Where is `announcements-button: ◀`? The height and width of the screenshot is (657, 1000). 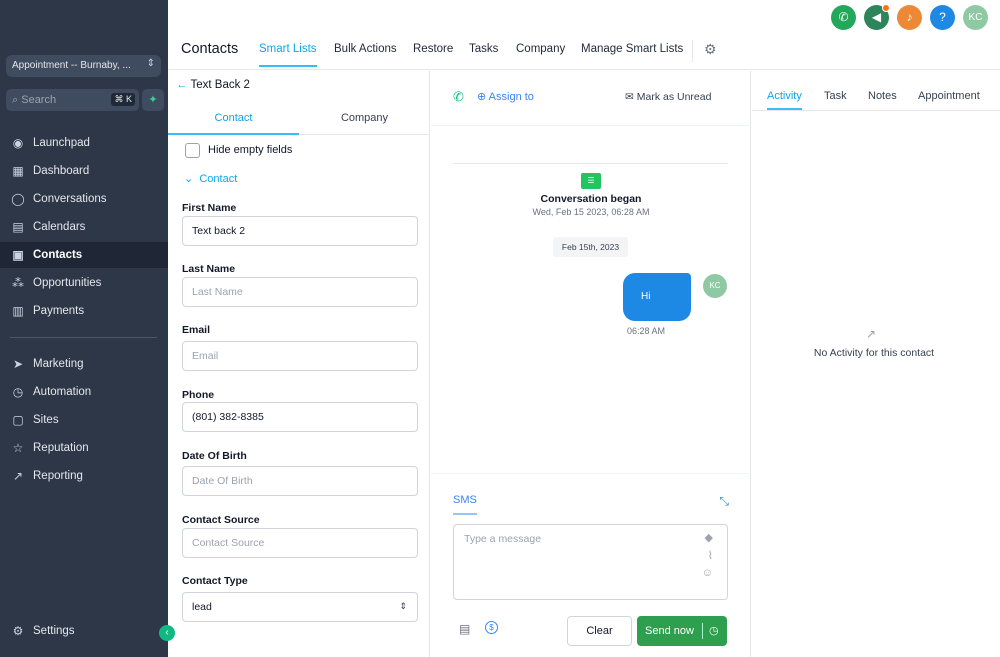
announcements-button: ◀ is located at coordinates (877, 17).